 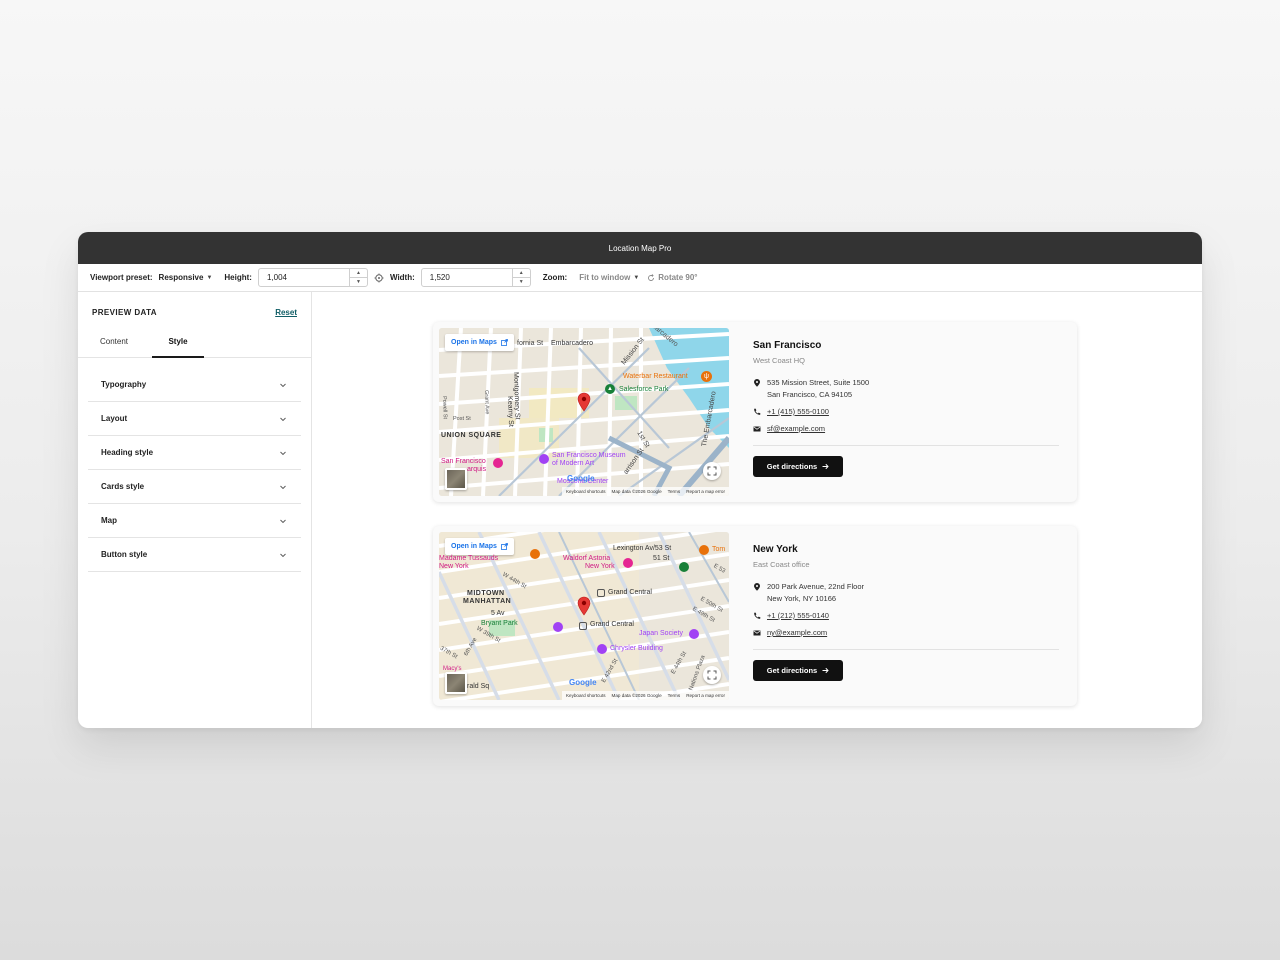 What do you see at coordinates (124, 312) in the screenshot?
I see `sidebar-title: PREVIEW DATA` at bounding box center [124, 312].